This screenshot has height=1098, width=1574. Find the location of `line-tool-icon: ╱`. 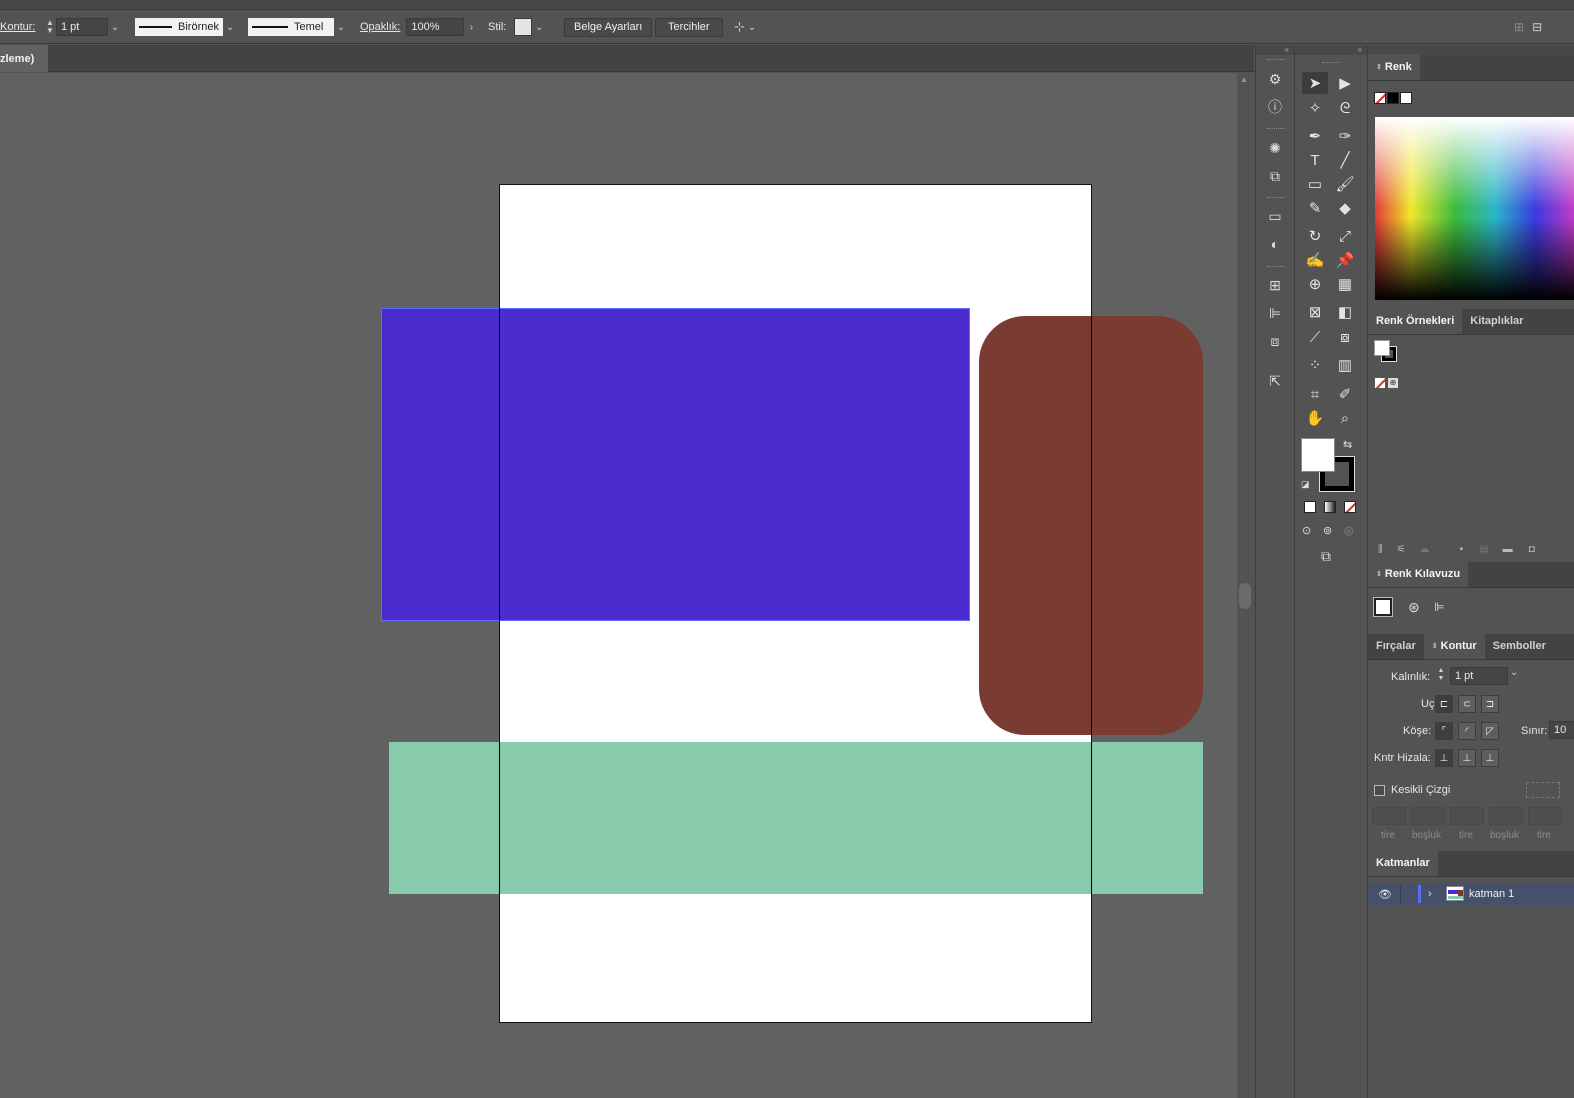

line-tool-icon: ╱ is located at coordinates (1345, 160).